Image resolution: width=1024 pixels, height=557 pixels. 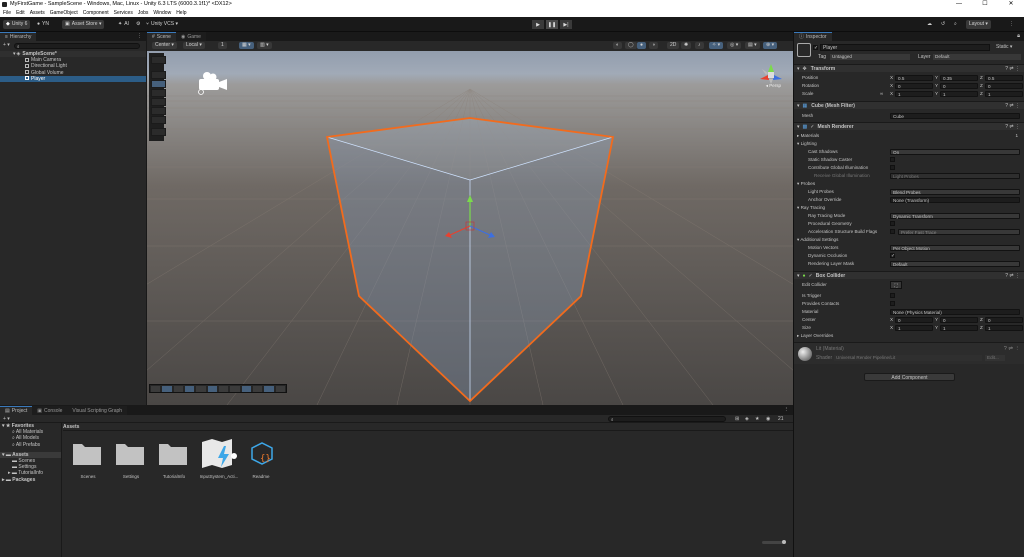 I want to click on material-menu-icon: ? ⇌ ⋮, so click(x=1012, y=349).